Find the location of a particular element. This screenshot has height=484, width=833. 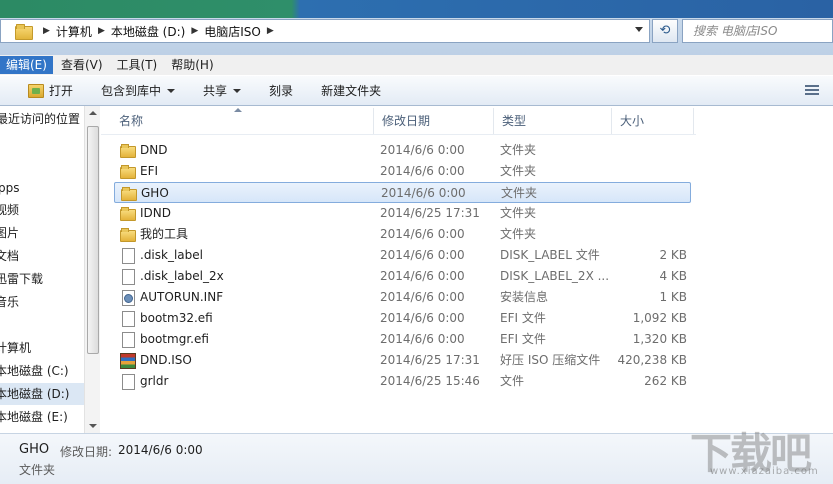

nav-item-apps: pps is located at coordinates (10, 188).